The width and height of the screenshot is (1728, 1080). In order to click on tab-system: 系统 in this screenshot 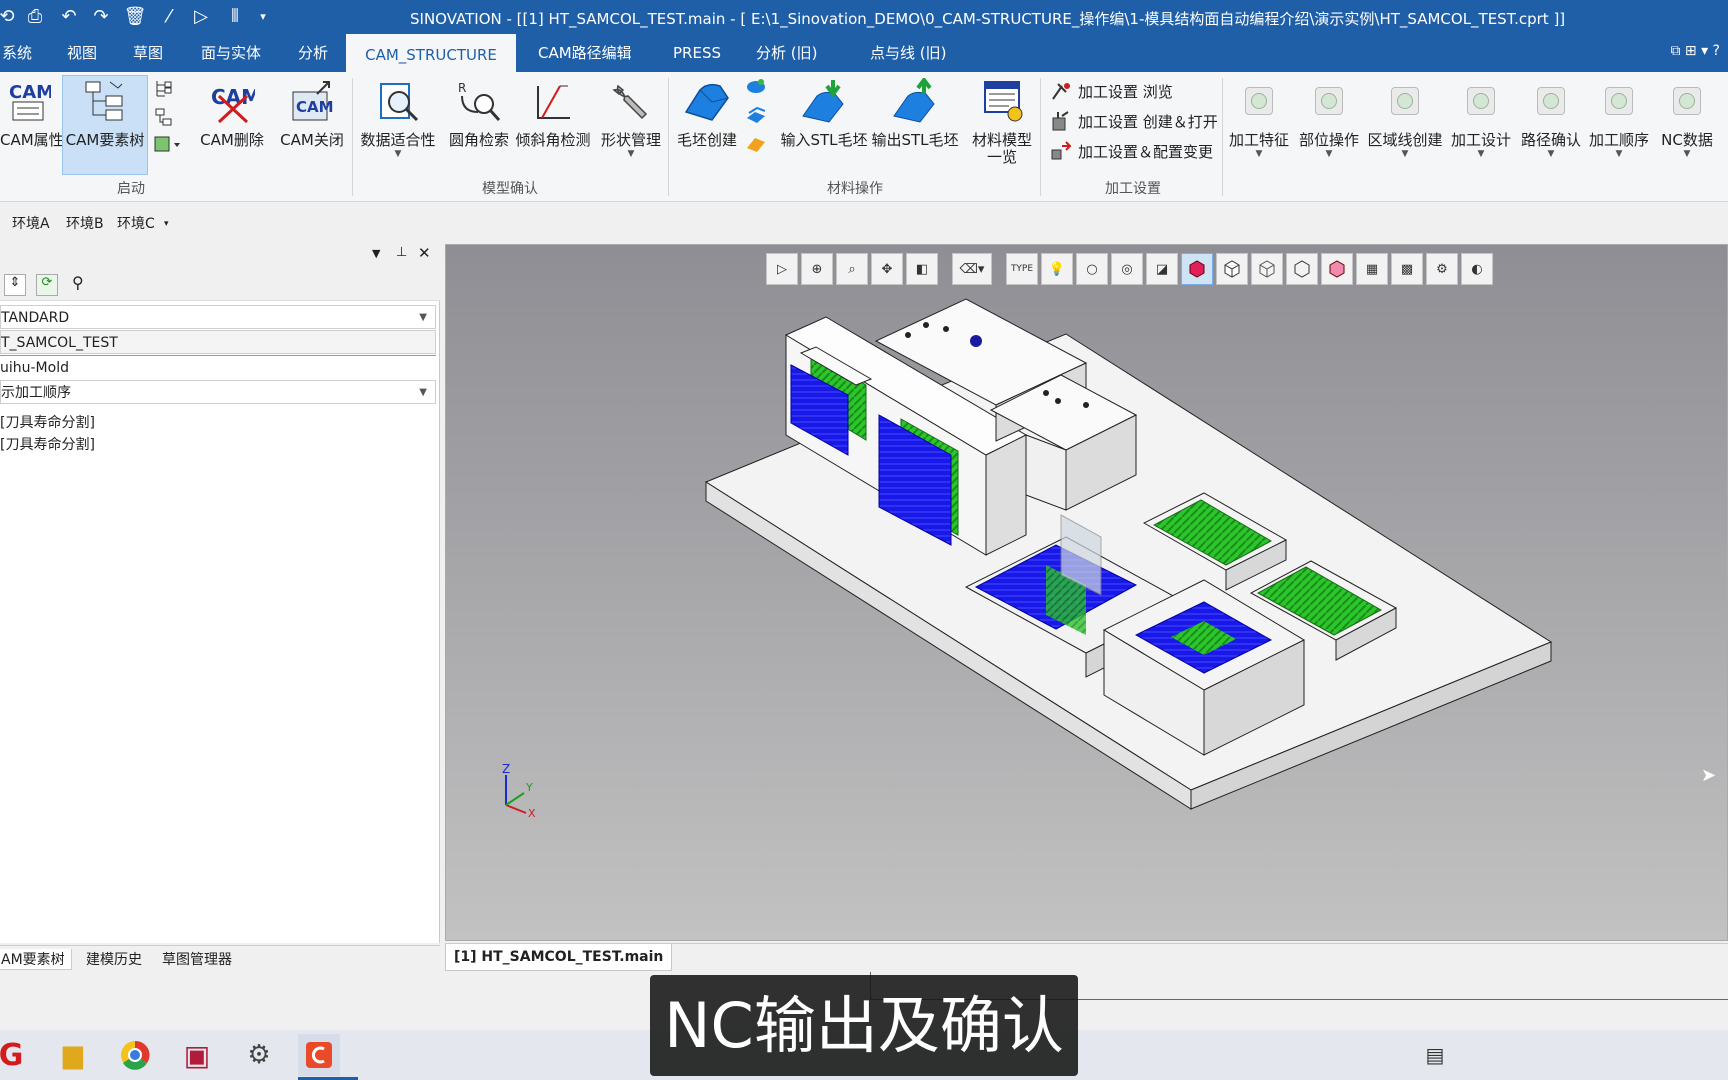, I will do `click(21, 53)`.